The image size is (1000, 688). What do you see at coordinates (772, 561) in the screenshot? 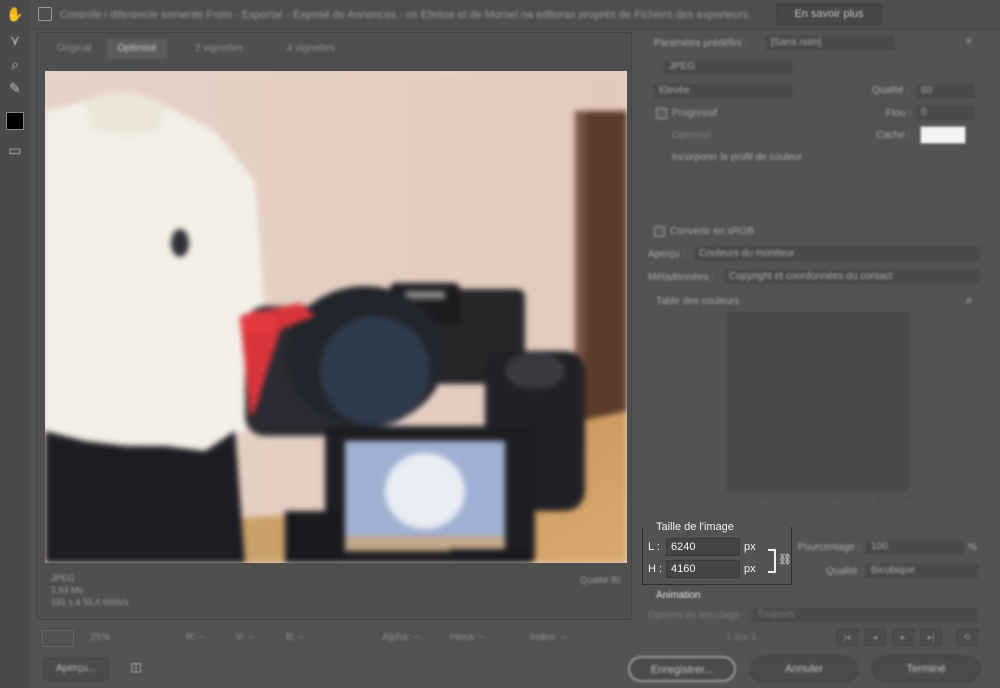
I see `constrain-bracket` at bounding box center [772, 561].